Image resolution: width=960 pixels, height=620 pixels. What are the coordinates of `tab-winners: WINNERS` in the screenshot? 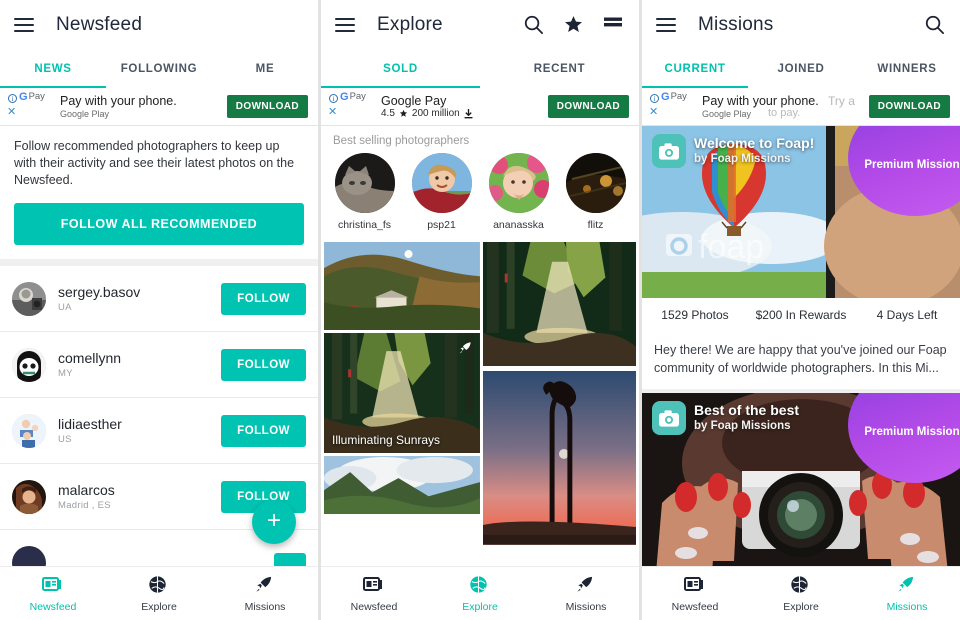 It's located at (907, 69).